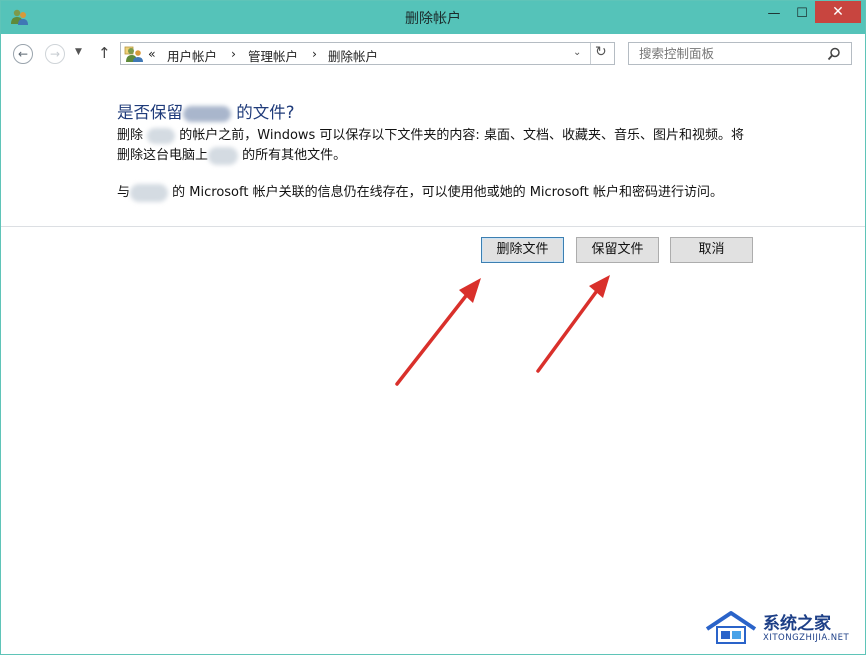 The height and width of the screenshot is (655, 866). Describe the element at coordinates (711, 250) in the screenshot. I see `cancel-button: 取消` at that location.